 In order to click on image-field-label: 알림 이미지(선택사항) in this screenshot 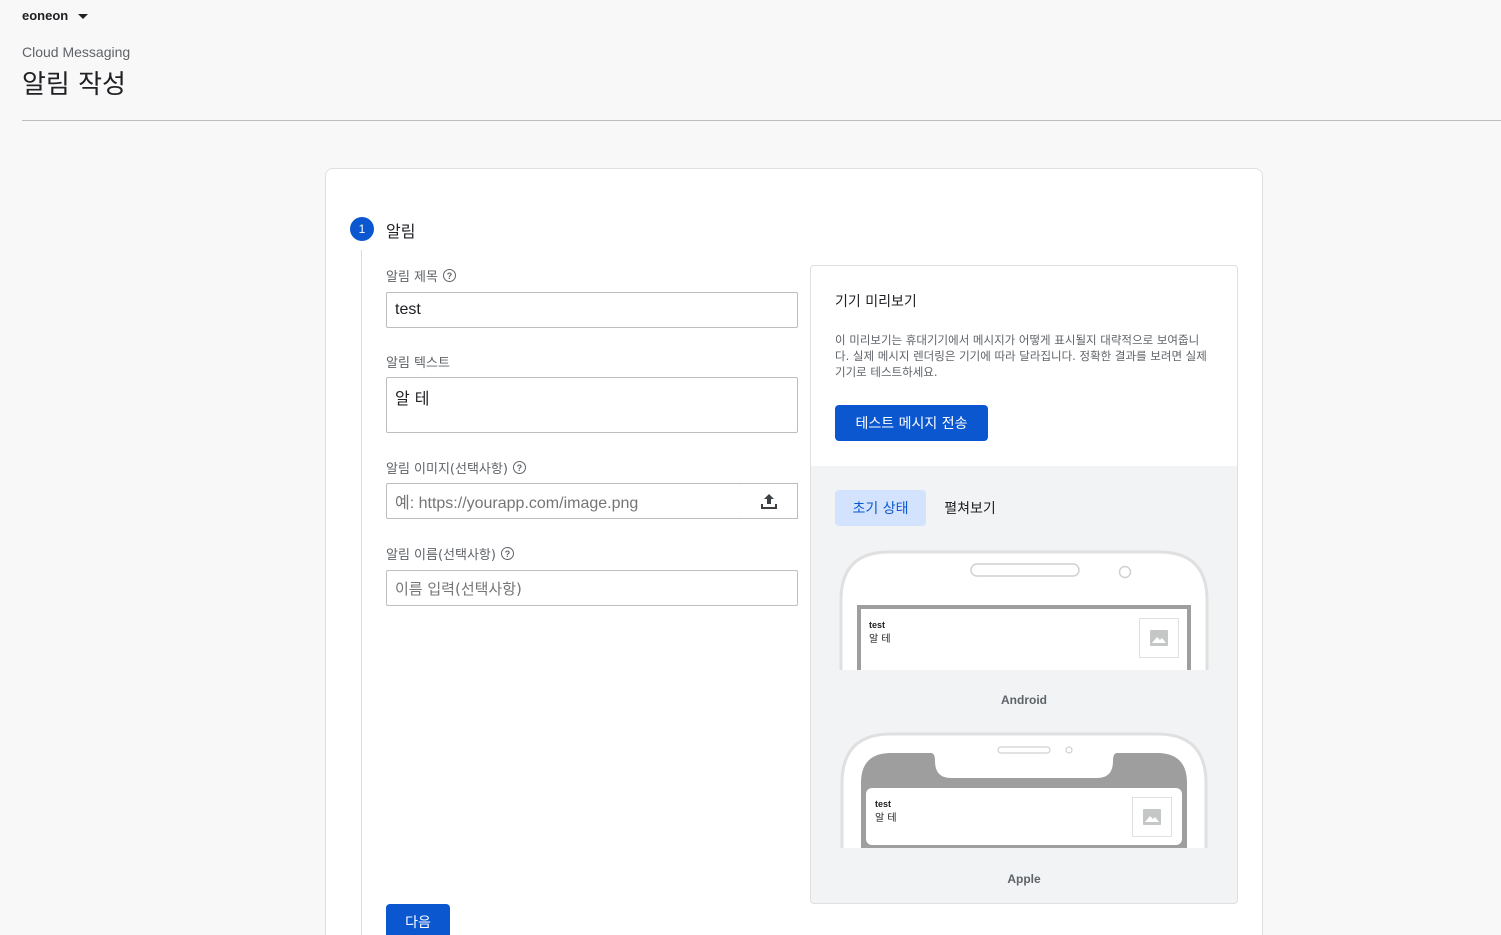, I will do `click(447, 469)`.